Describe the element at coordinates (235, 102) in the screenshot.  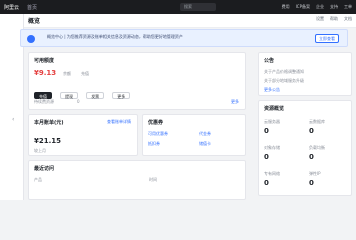
I see `account-more-link: 更多` at that location.